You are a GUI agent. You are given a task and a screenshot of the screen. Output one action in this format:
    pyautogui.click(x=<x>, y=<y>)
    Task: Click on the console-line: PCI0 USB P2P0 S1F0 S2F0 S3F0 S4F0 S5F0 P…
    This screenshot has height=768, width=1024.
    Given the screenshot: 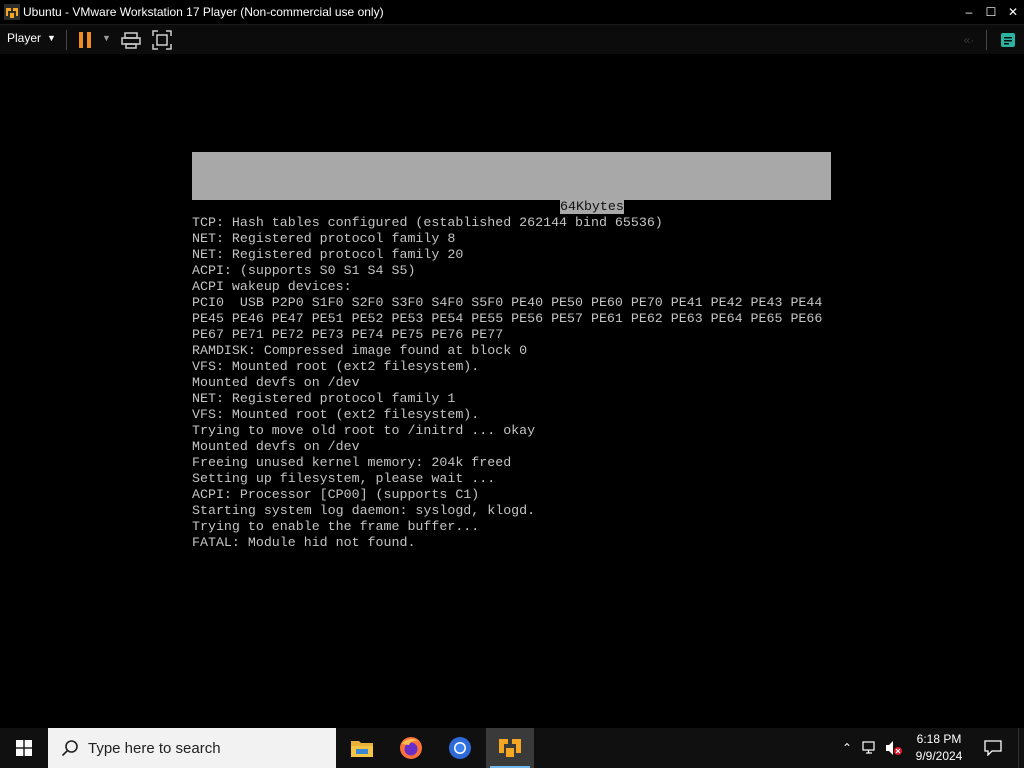 What is the action you would take?
    pyautogui.click(x=507, y=302)
    